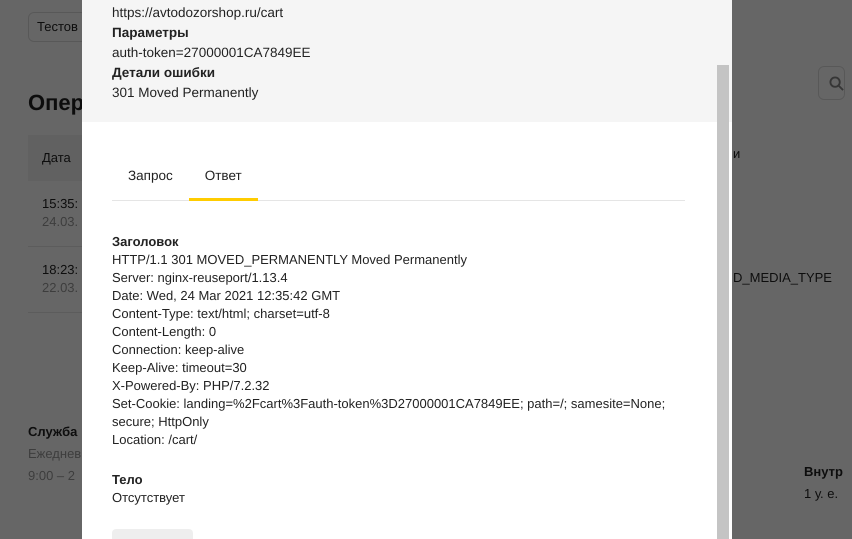  Describe the element at coordinates (146, 242) in the screenshot. I see `section-title: Заголовок` at that location.